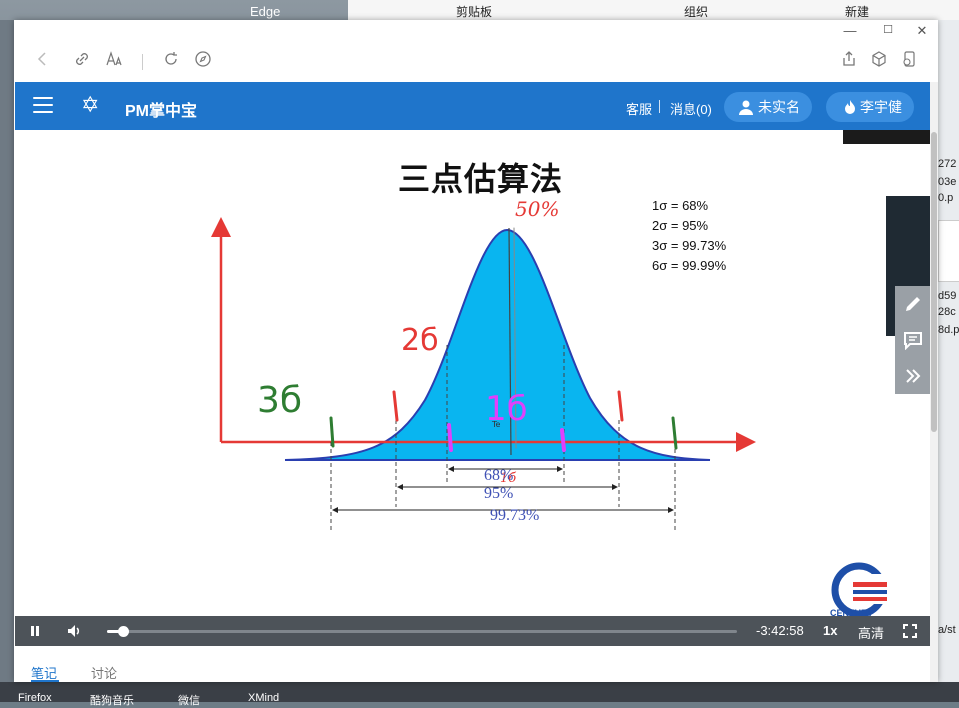  I want to click on phone-icon, so click(909, 61).